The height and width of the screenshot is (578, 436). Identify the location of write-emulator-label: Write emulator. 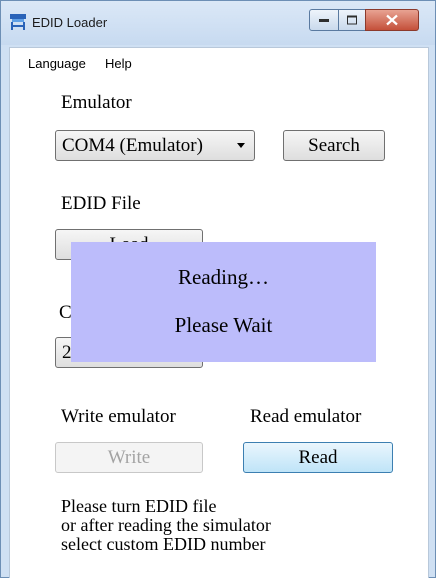
(118, 416).